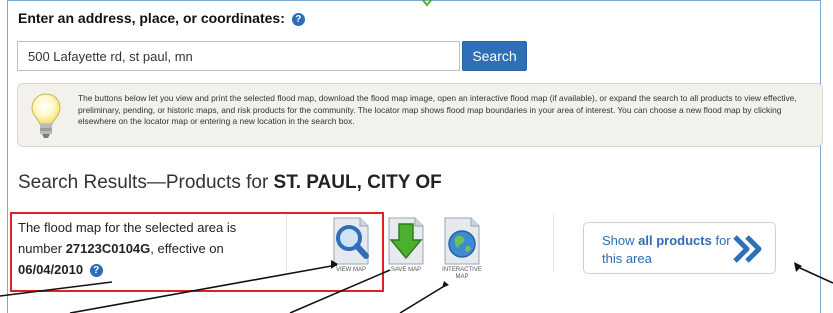 This screenshot has width=833, height=313. What do you see at coordinates (187, 248) in the screenshot?
I see `flood-map-text-mid: , effective on` at bounding box center [187, 248].